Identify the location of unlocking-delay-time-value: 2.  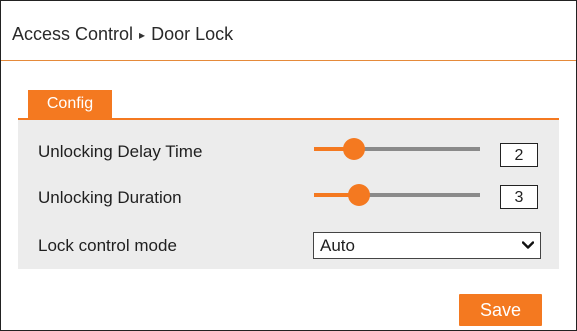
(519, 155).